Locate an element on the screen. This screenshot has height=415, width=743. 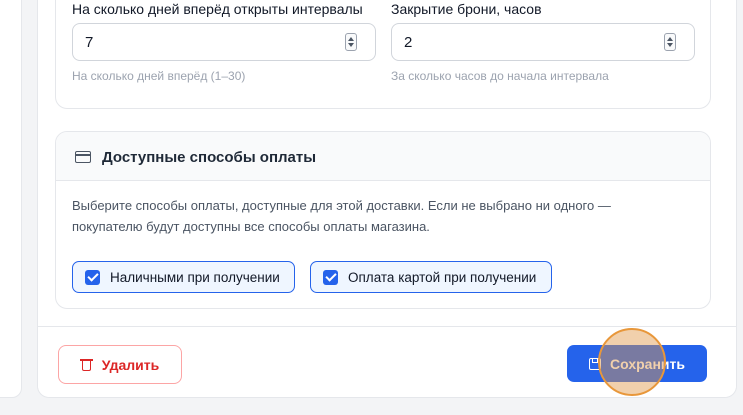
payment-methods-title: Доступные способы оплаты is located at coordinates (209, 157).